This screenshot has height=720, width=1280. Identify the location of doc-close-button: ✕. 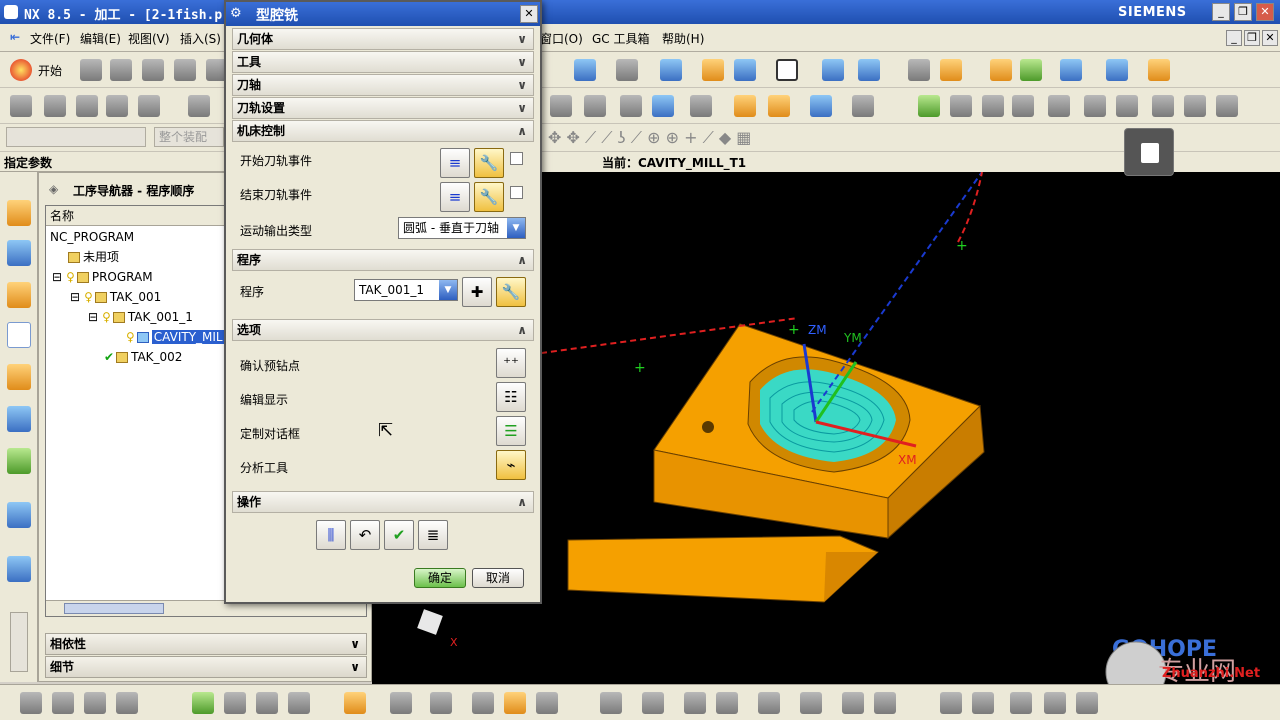
(1270, 38).